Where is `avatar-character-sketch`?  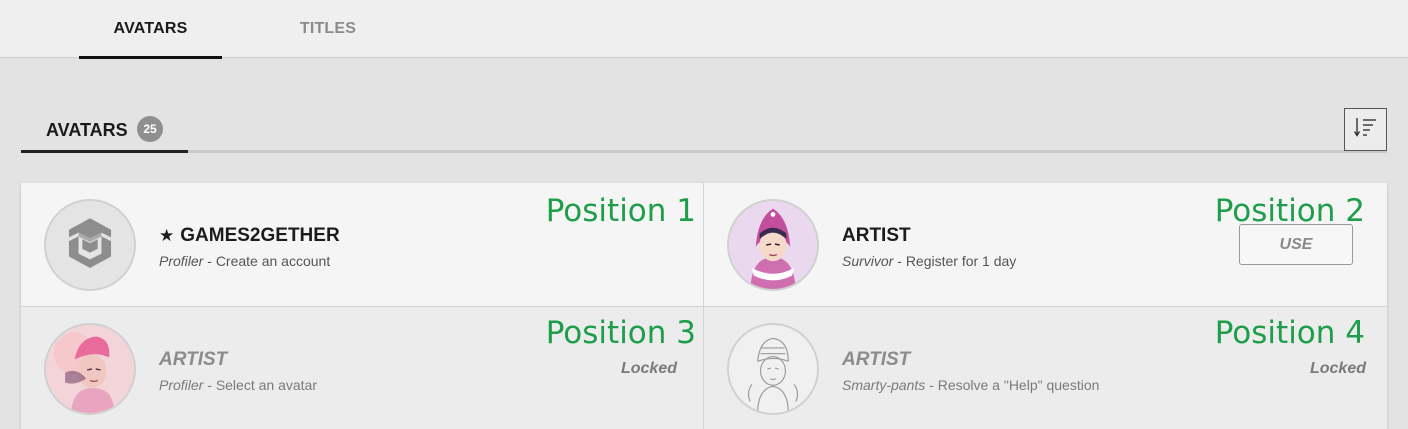
avatar-character-sketch is located at coordinates (773, 369).